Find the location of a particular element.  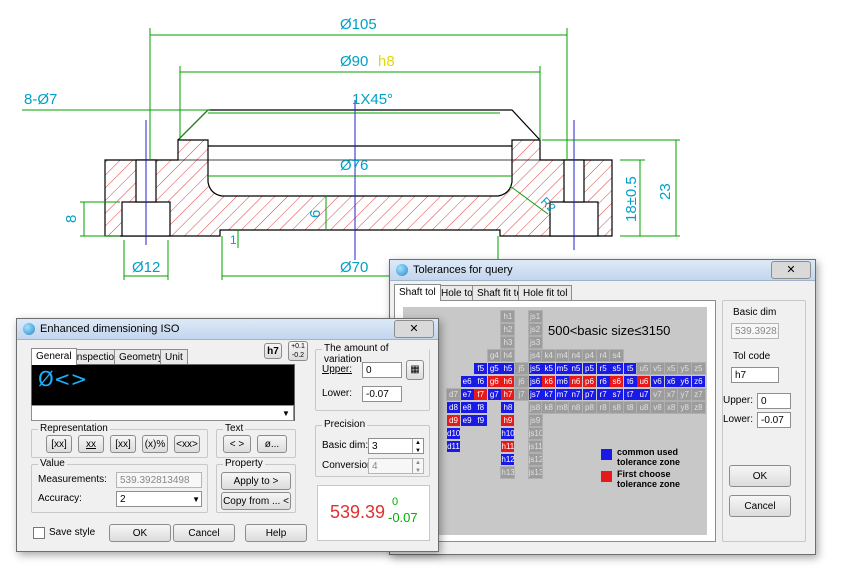

tolerance-cell: s6 is located at coordinates (617, 381).